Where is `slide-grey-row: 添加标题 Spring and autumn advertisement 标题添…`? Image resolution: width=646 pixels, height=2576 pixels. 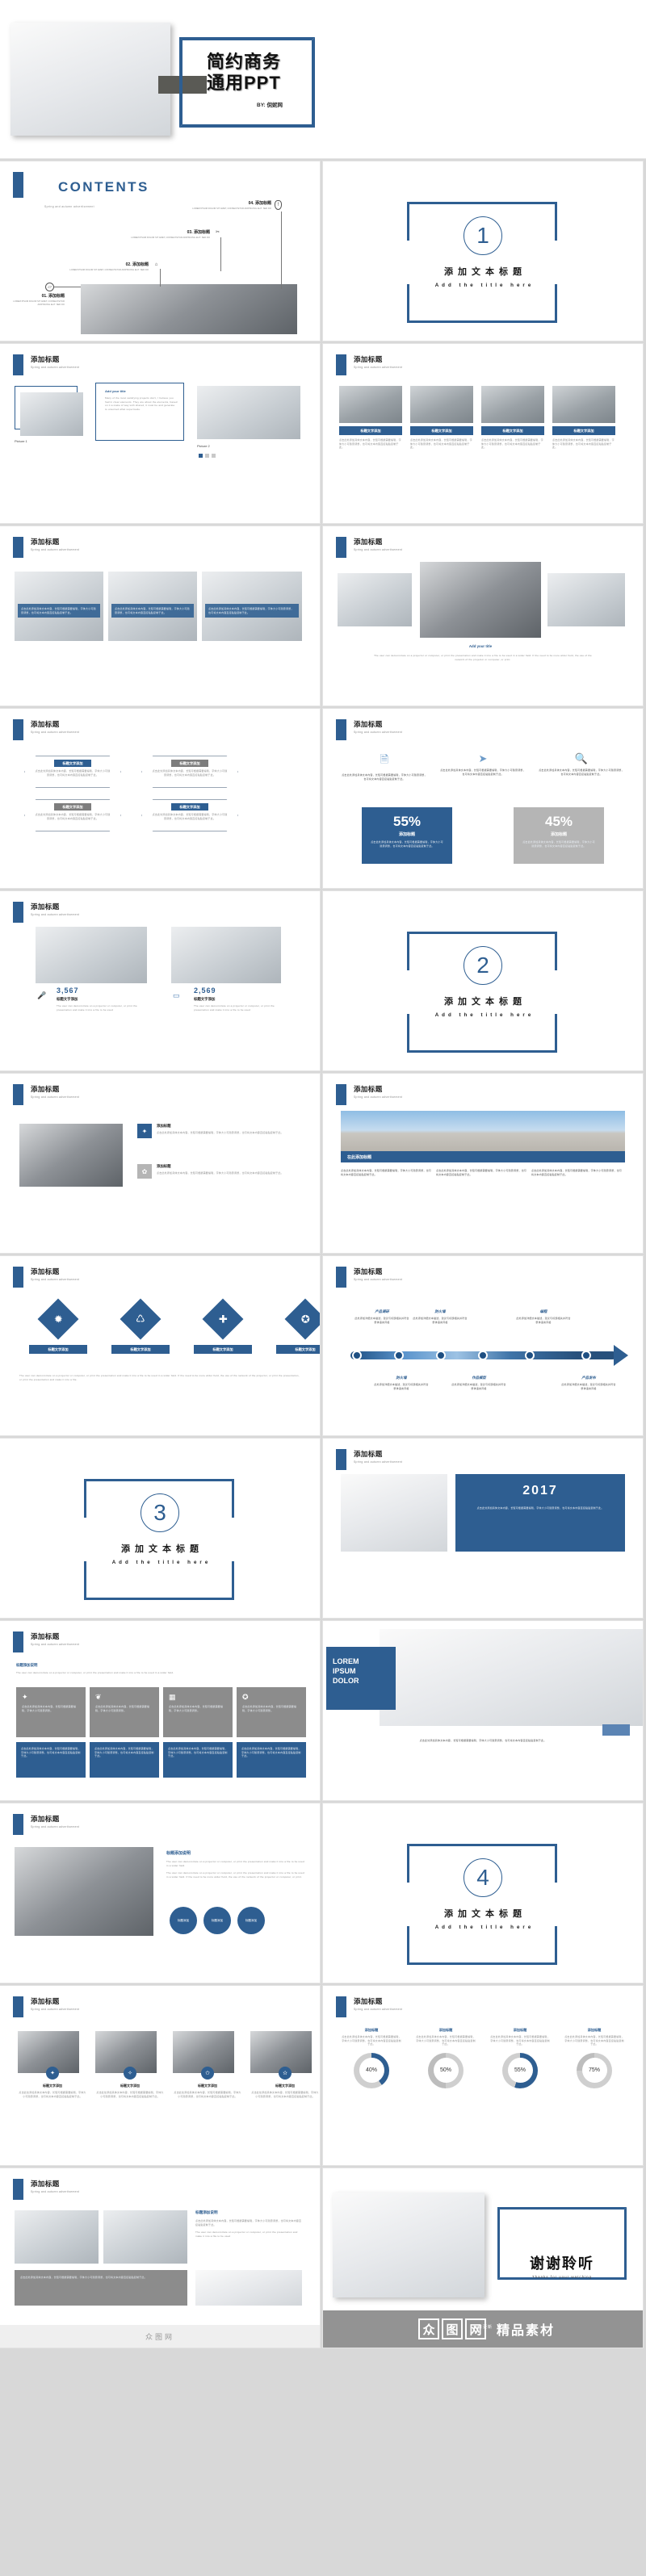
slide-grey-row: 添加标题 Spring and autumn advertisement 标题添… is located at coordinates (160, 1711).